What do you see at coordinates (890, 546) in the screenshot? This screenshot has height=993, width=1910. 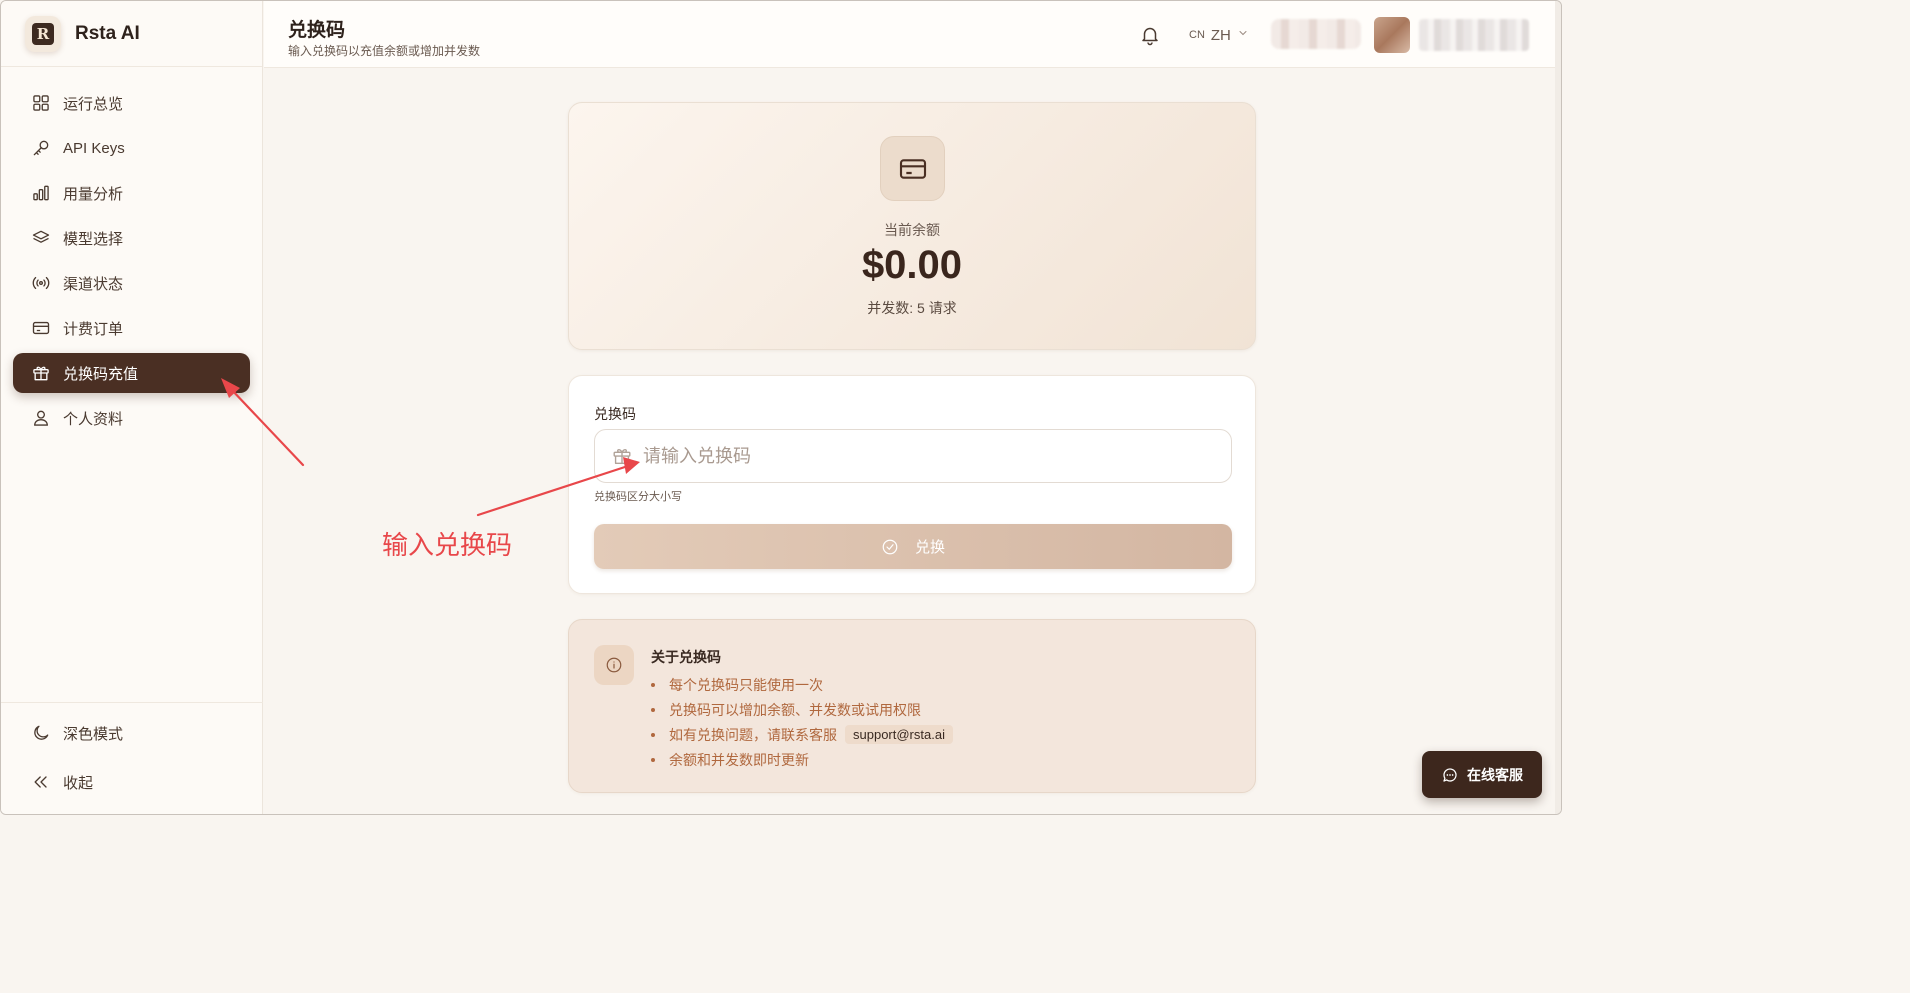 I see `check-circle-icon` at bounding box center [890, 546].